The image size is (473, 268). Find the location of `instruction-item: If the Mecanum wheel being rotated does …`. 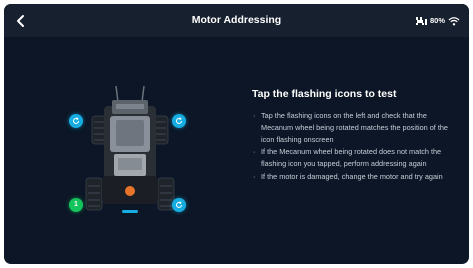

instruction-item: If the Mecanum wheel being rotated does … is located at coordinates (354, 158).